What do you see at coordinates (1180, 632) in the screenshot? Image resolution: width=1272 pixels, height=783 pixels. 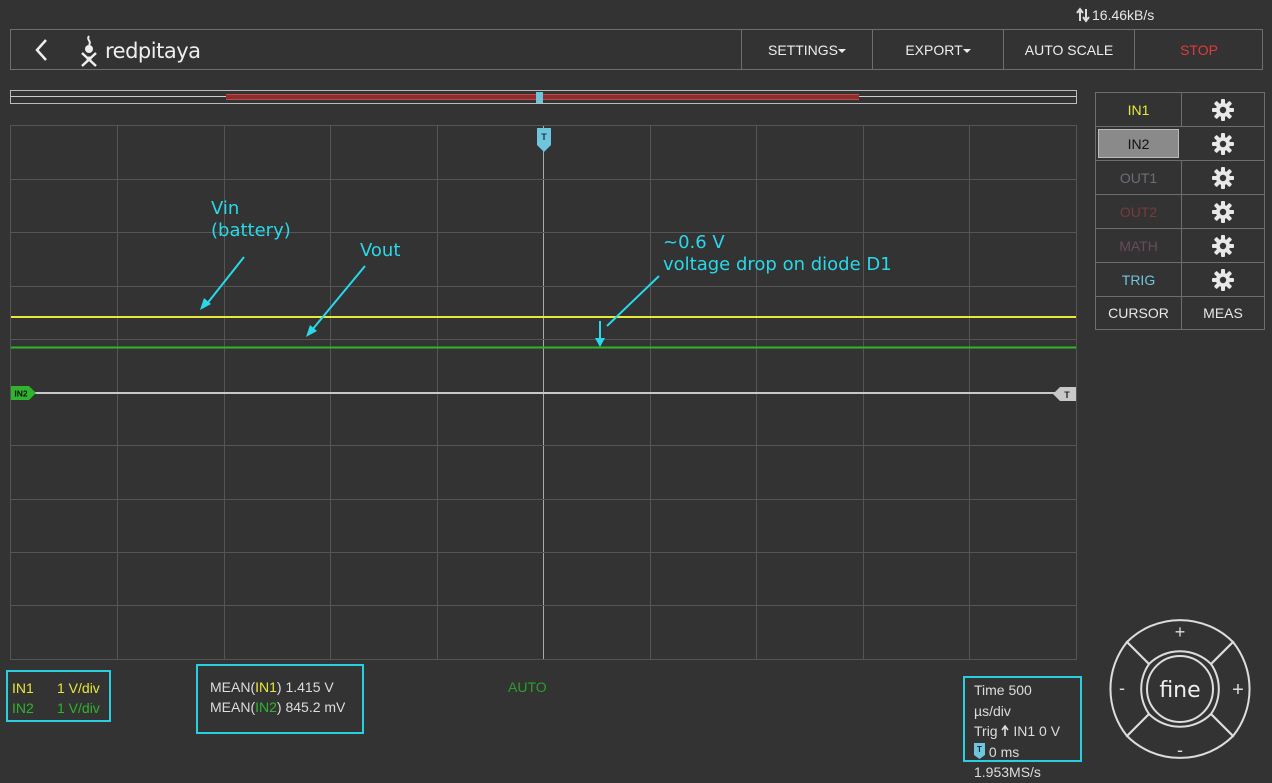 I see `wheel-up-plus: +` at bounding box center [1180, 632].